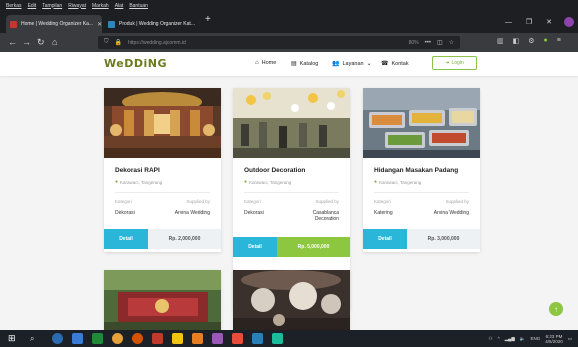  I want to click on nav-kontak: ☎ Kontak, so click(395, 64).